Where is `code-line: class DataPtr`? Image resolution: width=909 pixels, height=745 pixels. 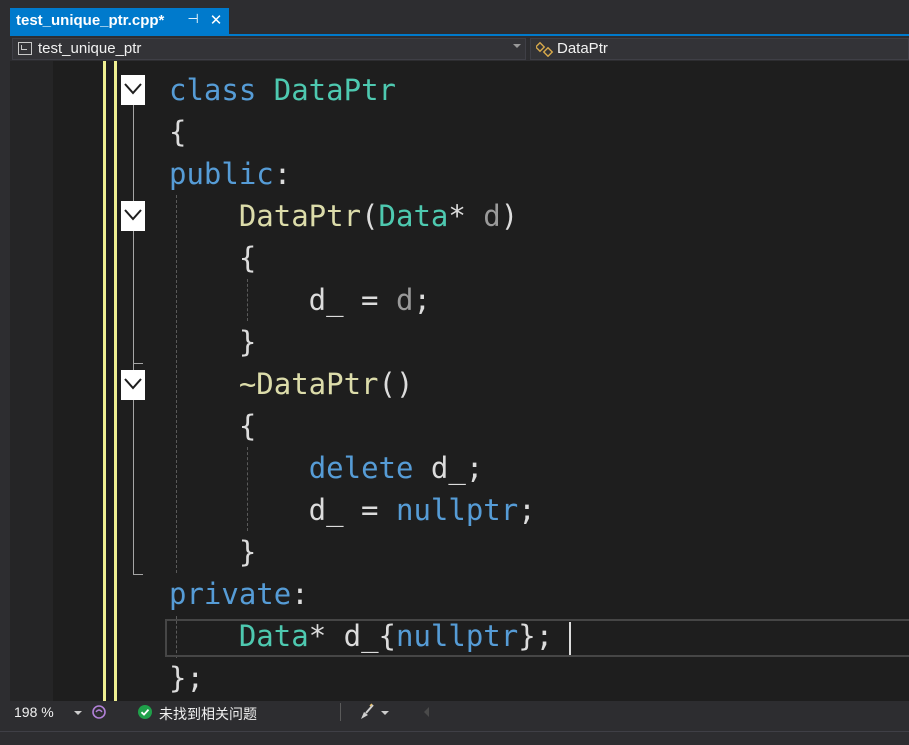
code-line: class DataPtr is located at coordinates (282, 90).